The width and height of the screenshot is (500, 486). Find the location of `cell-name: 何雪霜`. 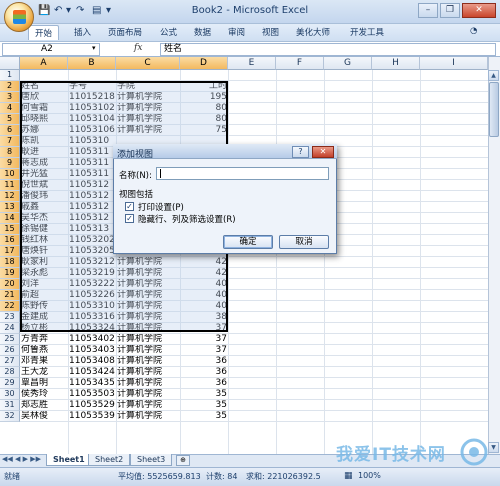

cell-name: 何雪霜 is located at coordinates (44, 108).